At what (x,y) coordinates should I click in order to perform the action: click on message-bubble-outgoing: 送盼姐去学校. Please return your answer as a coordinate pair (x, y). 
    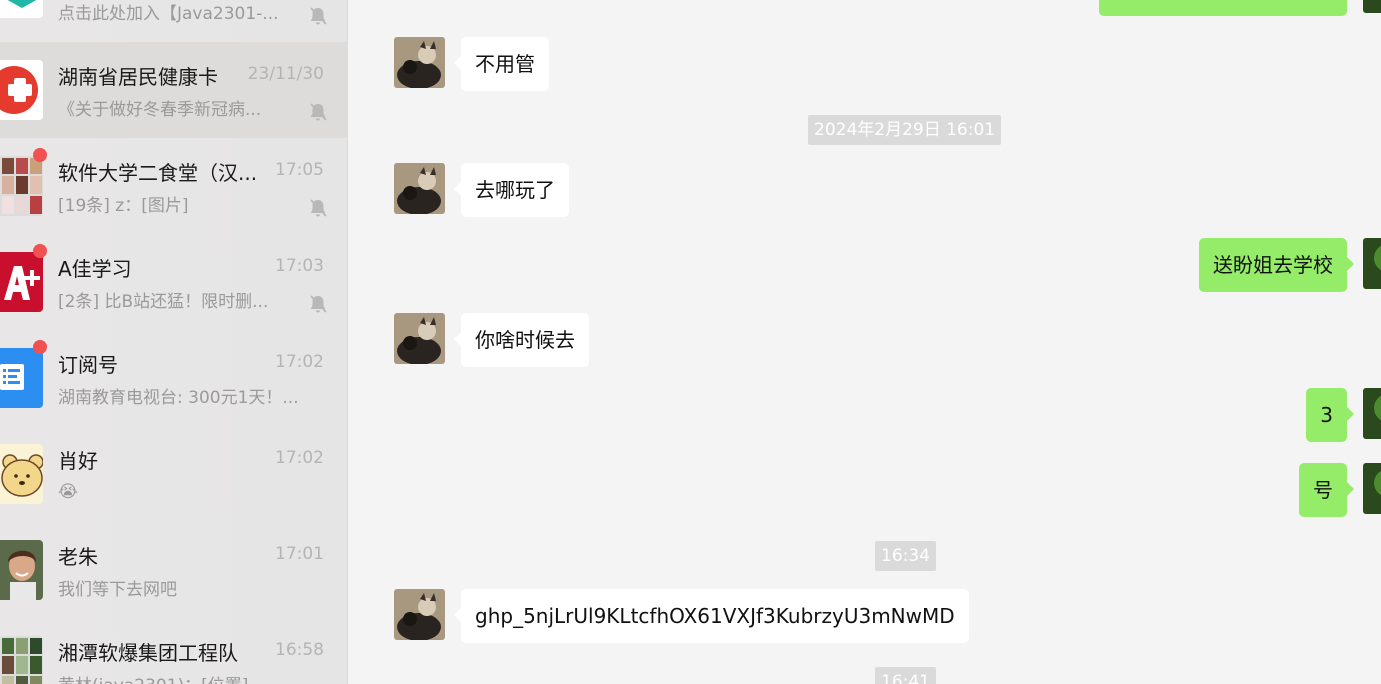
    Looking at the image, I should click on (1276, 265).